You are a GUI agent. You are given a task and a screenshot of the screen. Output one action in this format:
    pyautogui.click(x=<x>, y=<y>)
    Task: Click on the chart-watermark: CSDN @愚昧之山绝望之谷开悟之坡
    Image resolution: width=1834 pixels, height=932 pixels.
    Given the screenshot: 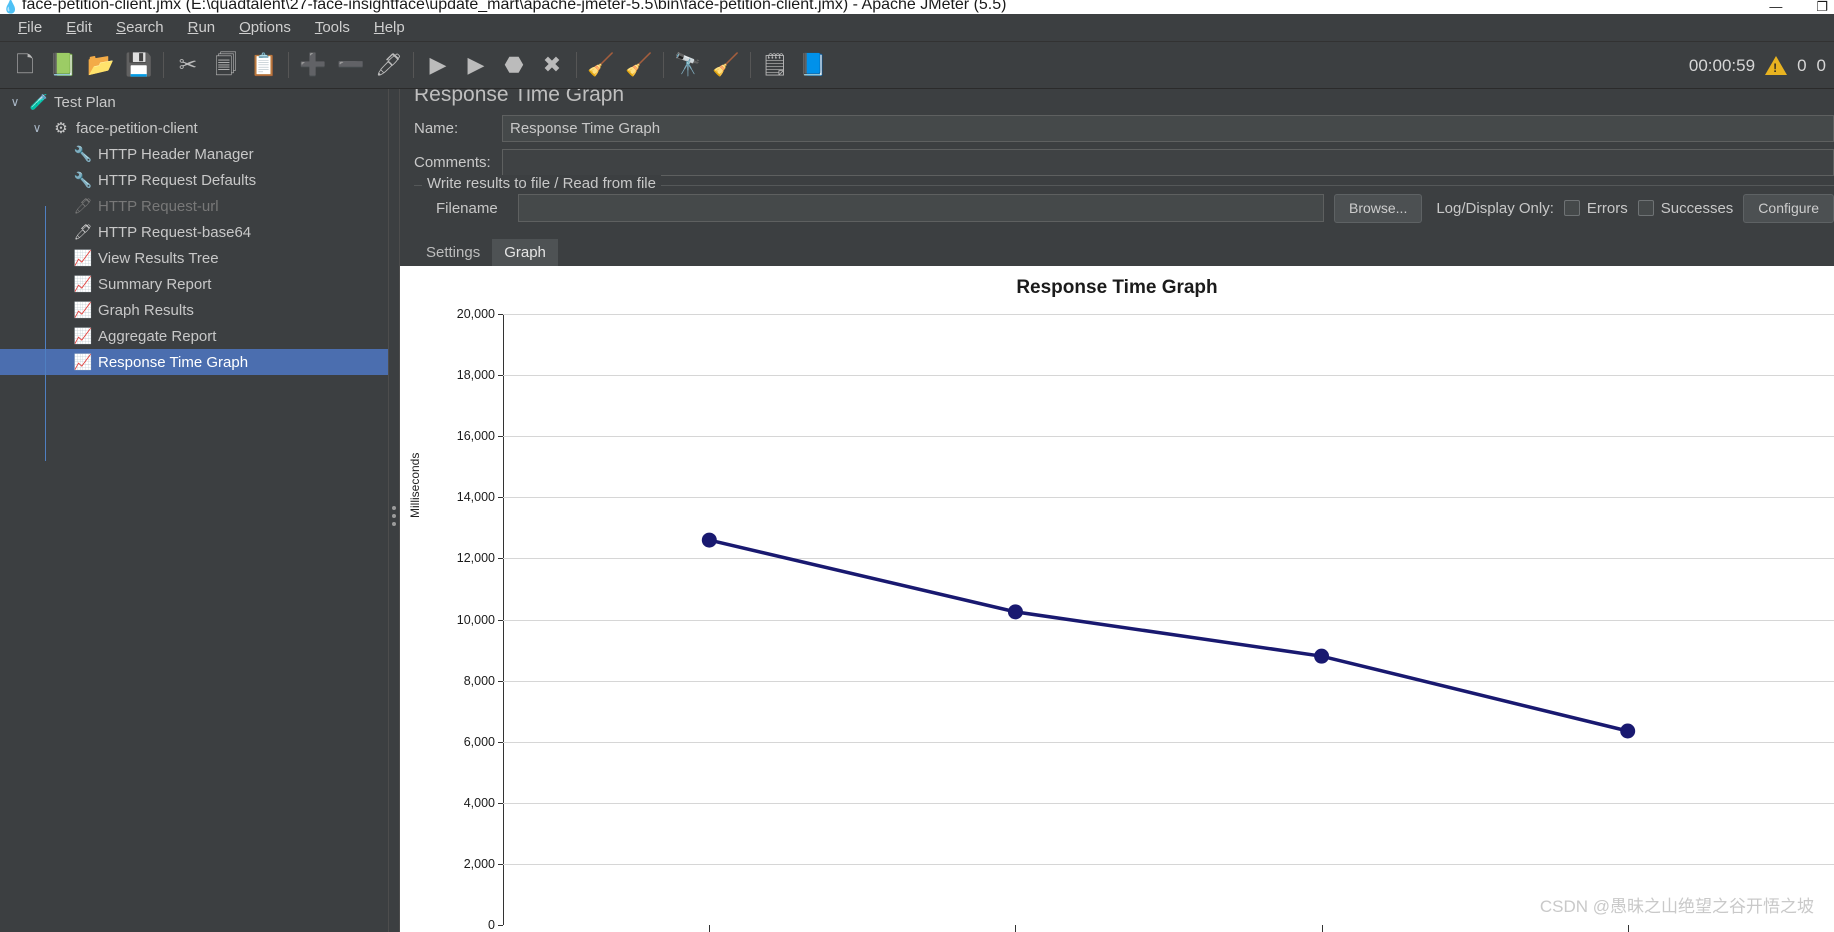 What is the action you would take?
    pyautogui.click(x=1676, y=906)
    